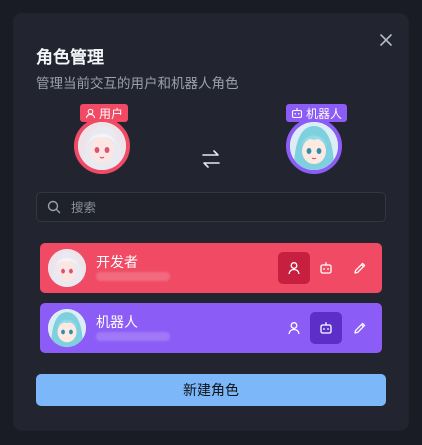 This screenshot has height=445, width=422. What do you see at coordinates (117, 323) in the screenshot?
I see `role-name: 机器人` at bounding box center [117, 323].